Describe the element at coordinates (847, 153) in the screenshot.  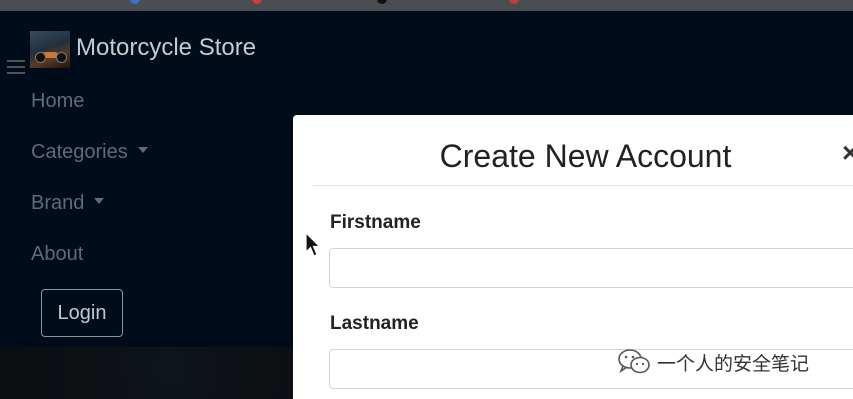
I see `close-icon: ×` at that location.